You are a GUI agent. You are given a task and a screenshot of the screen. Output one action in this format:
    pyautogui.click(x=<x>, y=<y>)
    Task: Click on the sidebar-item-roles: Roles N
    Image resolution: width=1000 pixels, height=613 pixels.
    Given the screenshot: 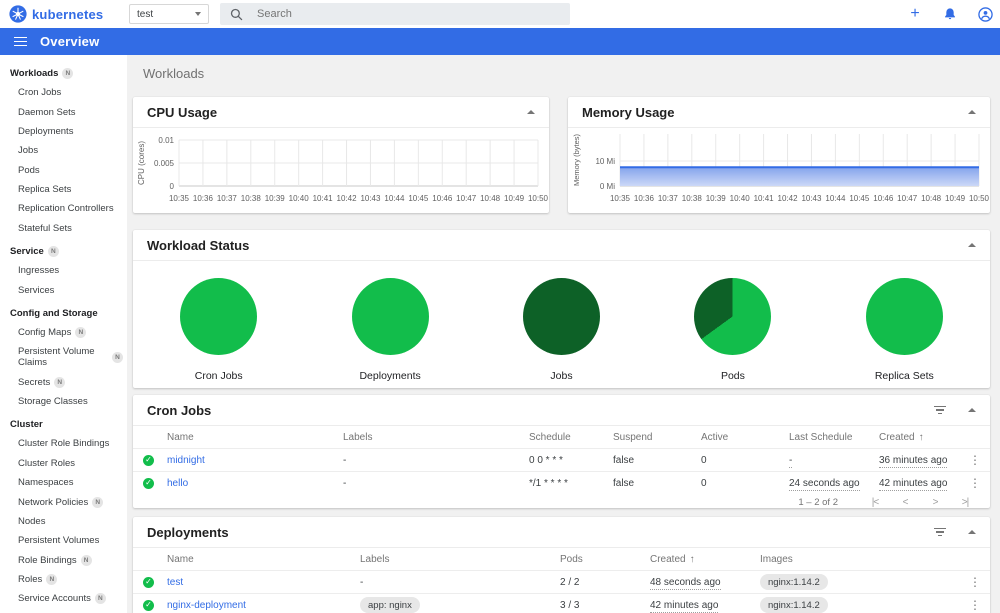 What is the action you would take?
    pyautogui.click(x=63, y=579)
    